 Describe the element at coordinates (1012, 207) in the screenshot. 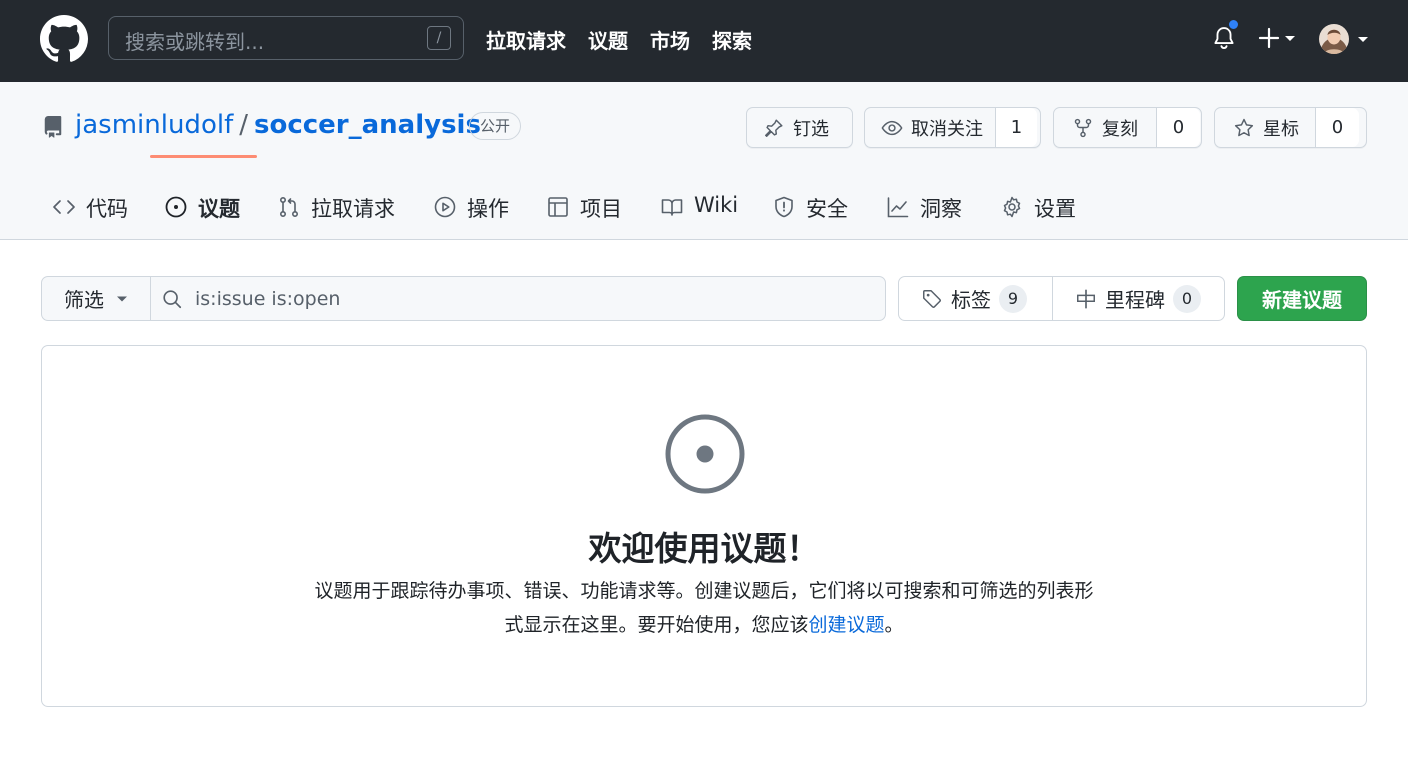

I see `gear-icon` at that location.